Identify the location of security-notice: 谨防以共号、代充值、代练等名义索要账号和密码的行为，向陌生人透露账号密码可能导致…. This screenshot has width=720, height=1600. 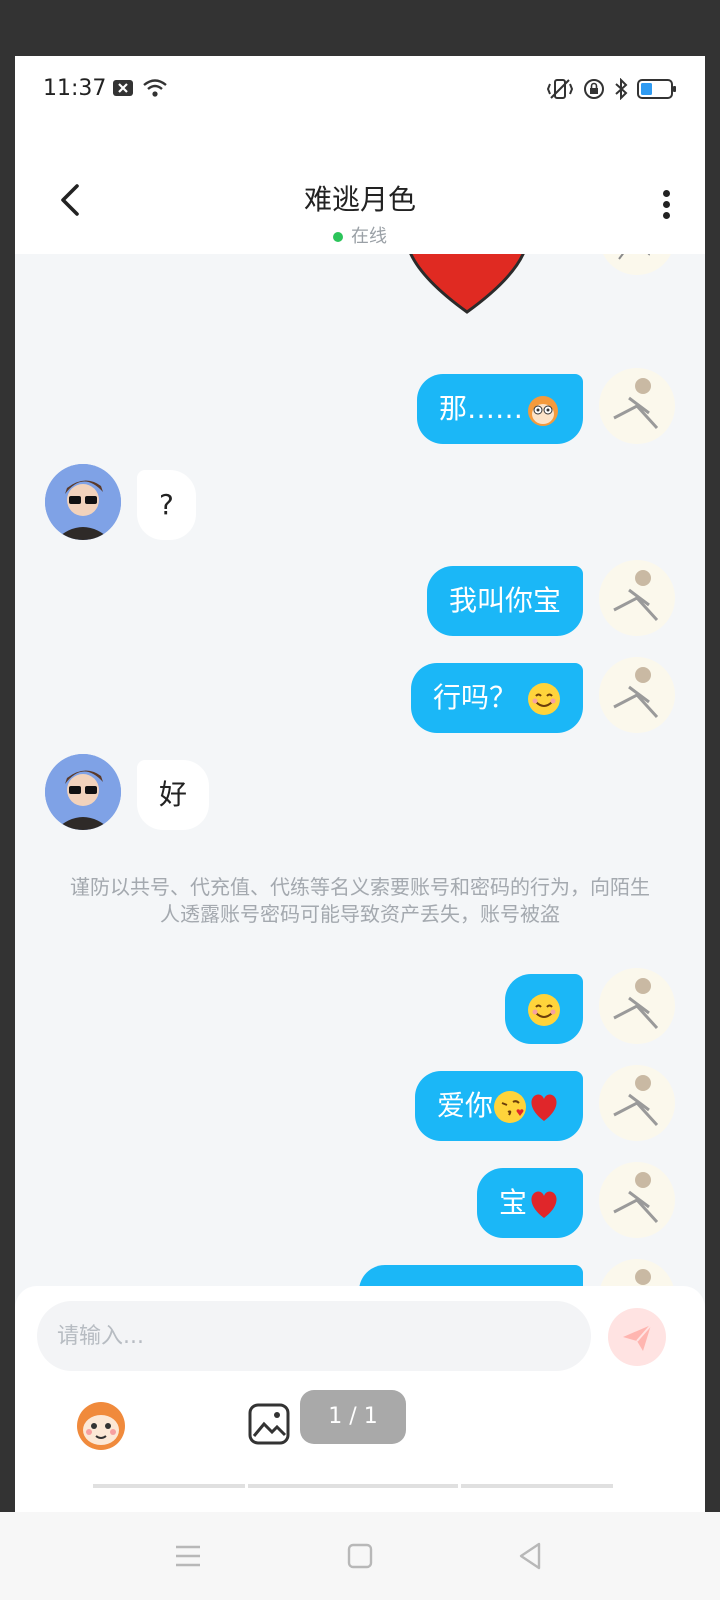
(360, 900).